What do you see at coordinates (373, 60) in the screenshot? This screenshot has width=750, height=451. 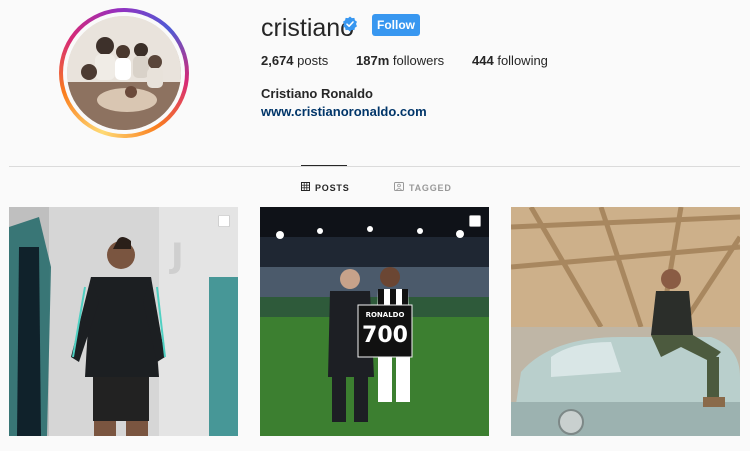 I see `followers-count: 187m` at bounding box center [373, 60].